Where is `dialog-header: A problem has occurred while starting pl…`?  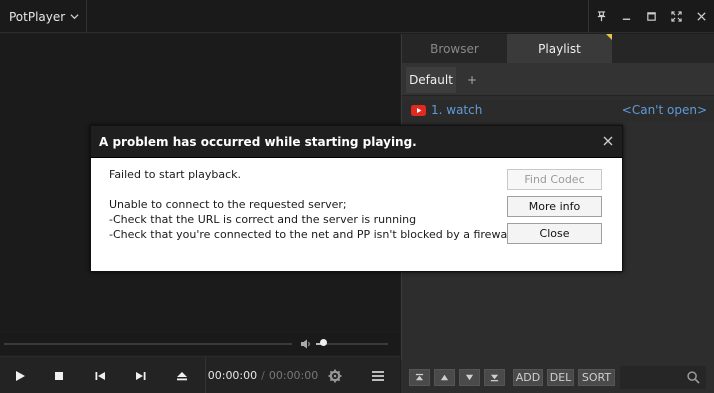
dialog-header: A problem has occurred while starting pl… is located at coordinates (356, 142).